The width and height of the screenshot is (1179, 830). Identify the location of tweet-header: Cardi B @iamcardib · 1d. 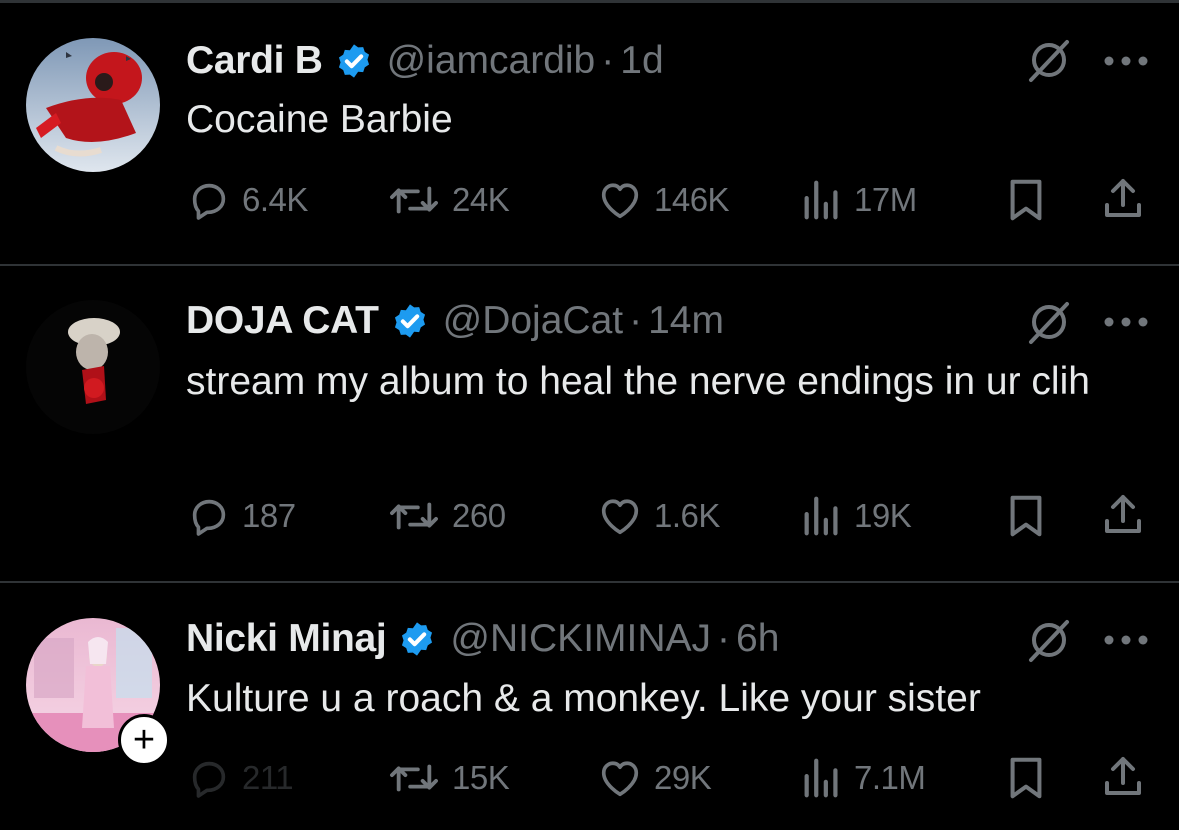
(425, 61).